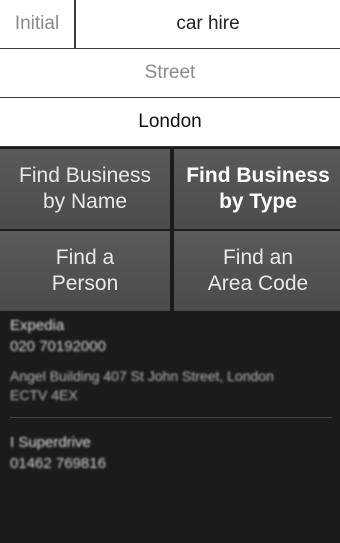 Image resolution: width=340 pixels, height=543 pixels. What do you see at coordinates (44, 395) in the screenshot?
I see `result-address-line2: ECTV 4EX` at bounding box center [44, 395].